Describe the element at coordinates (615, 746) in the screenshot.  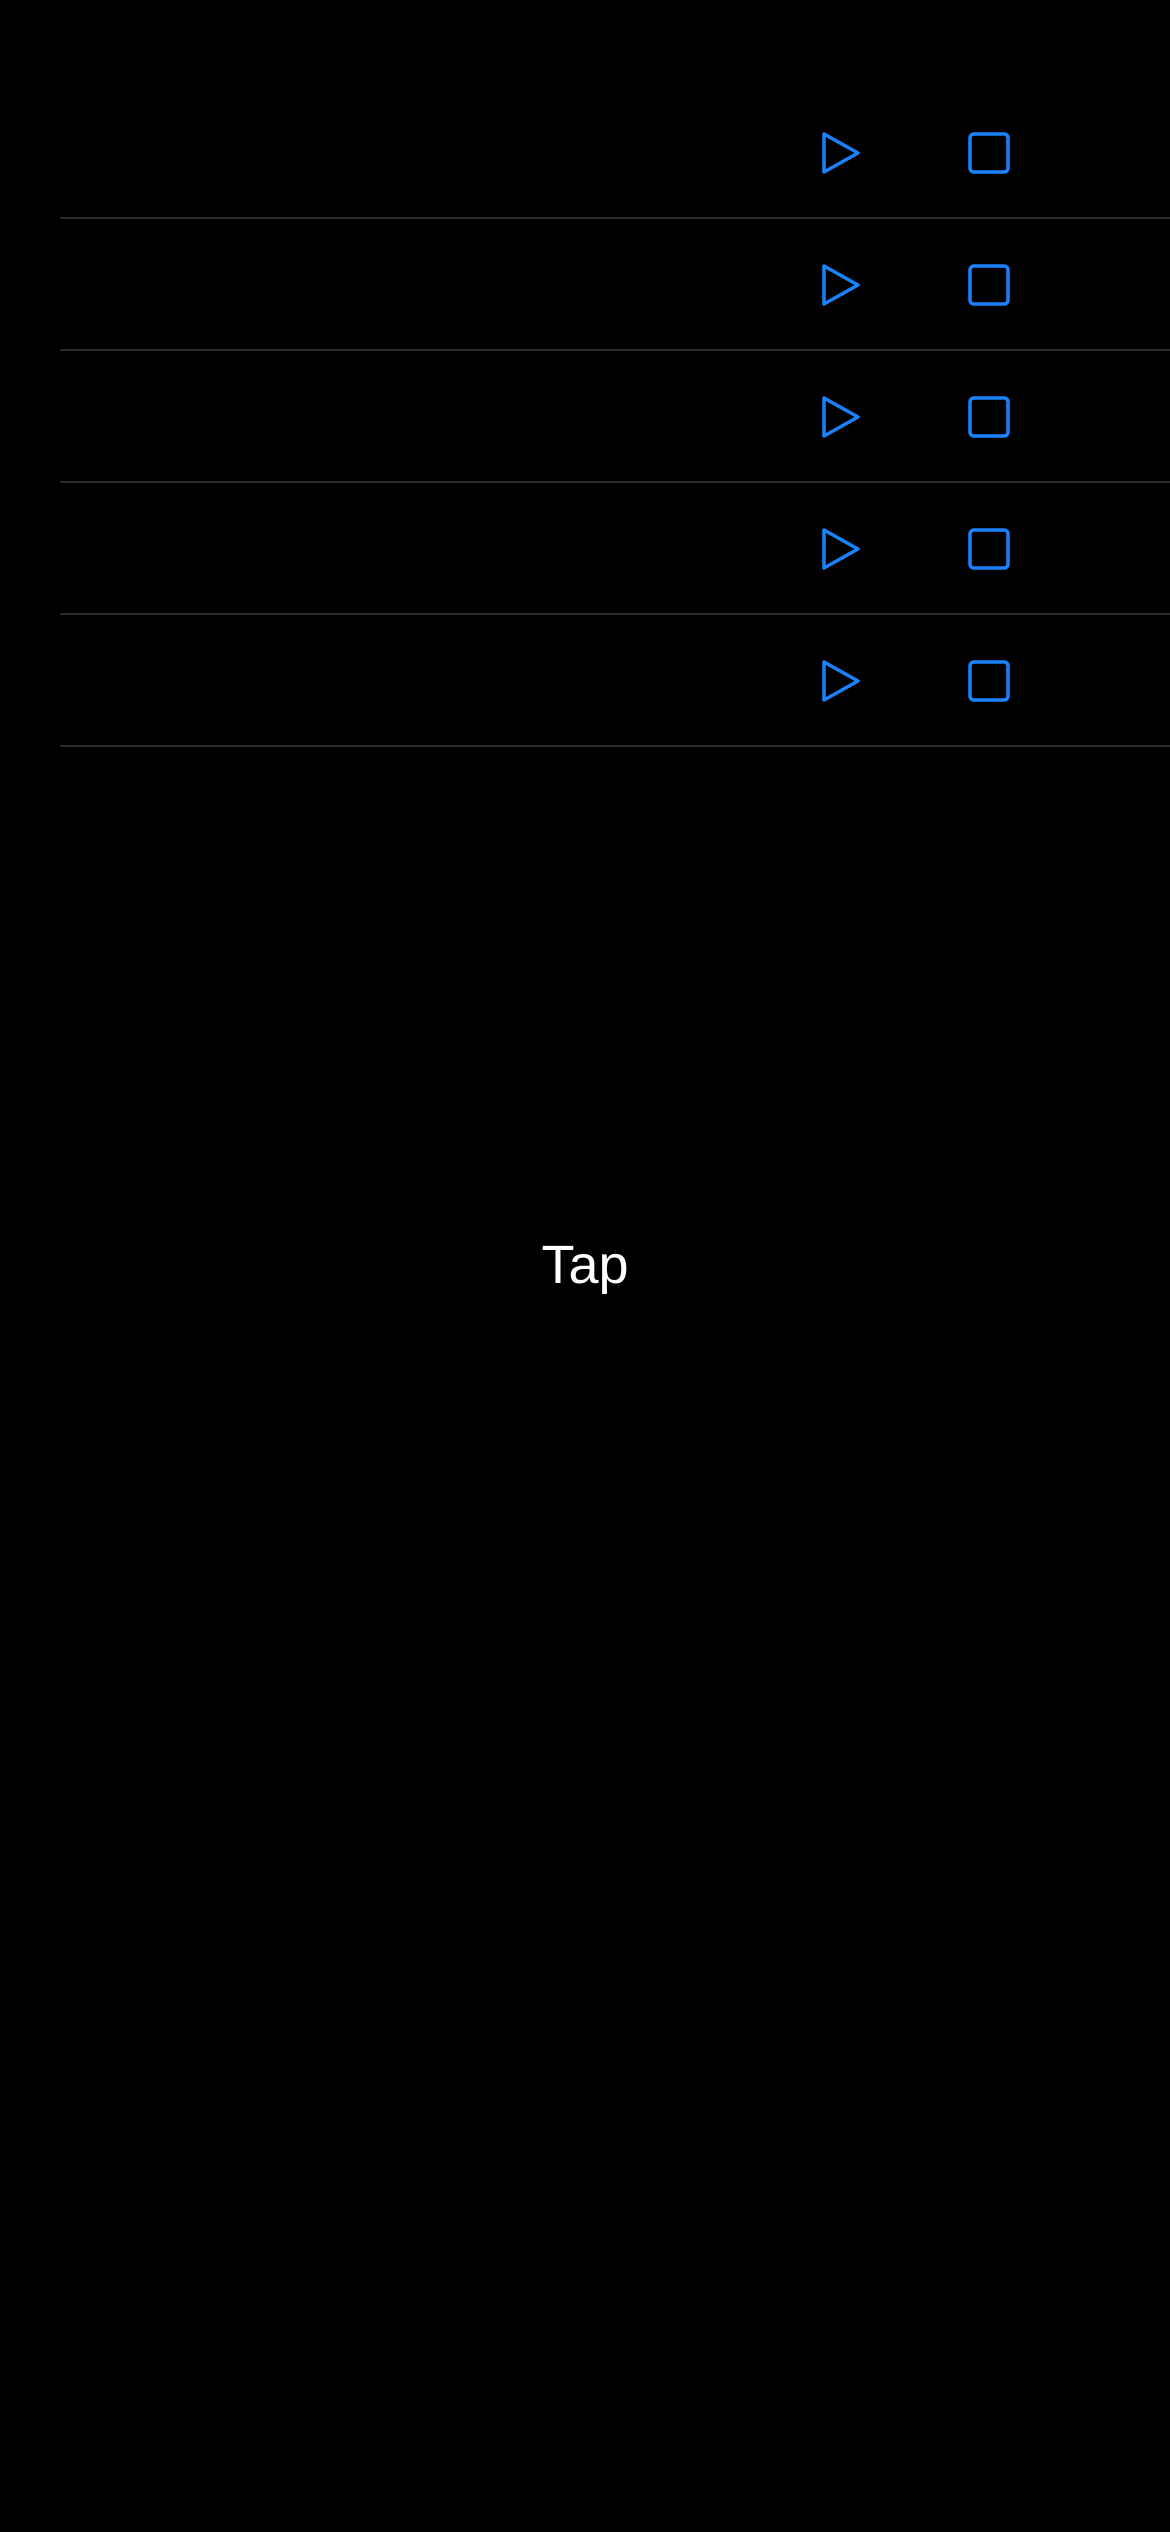
I see `row-divider` at that location.